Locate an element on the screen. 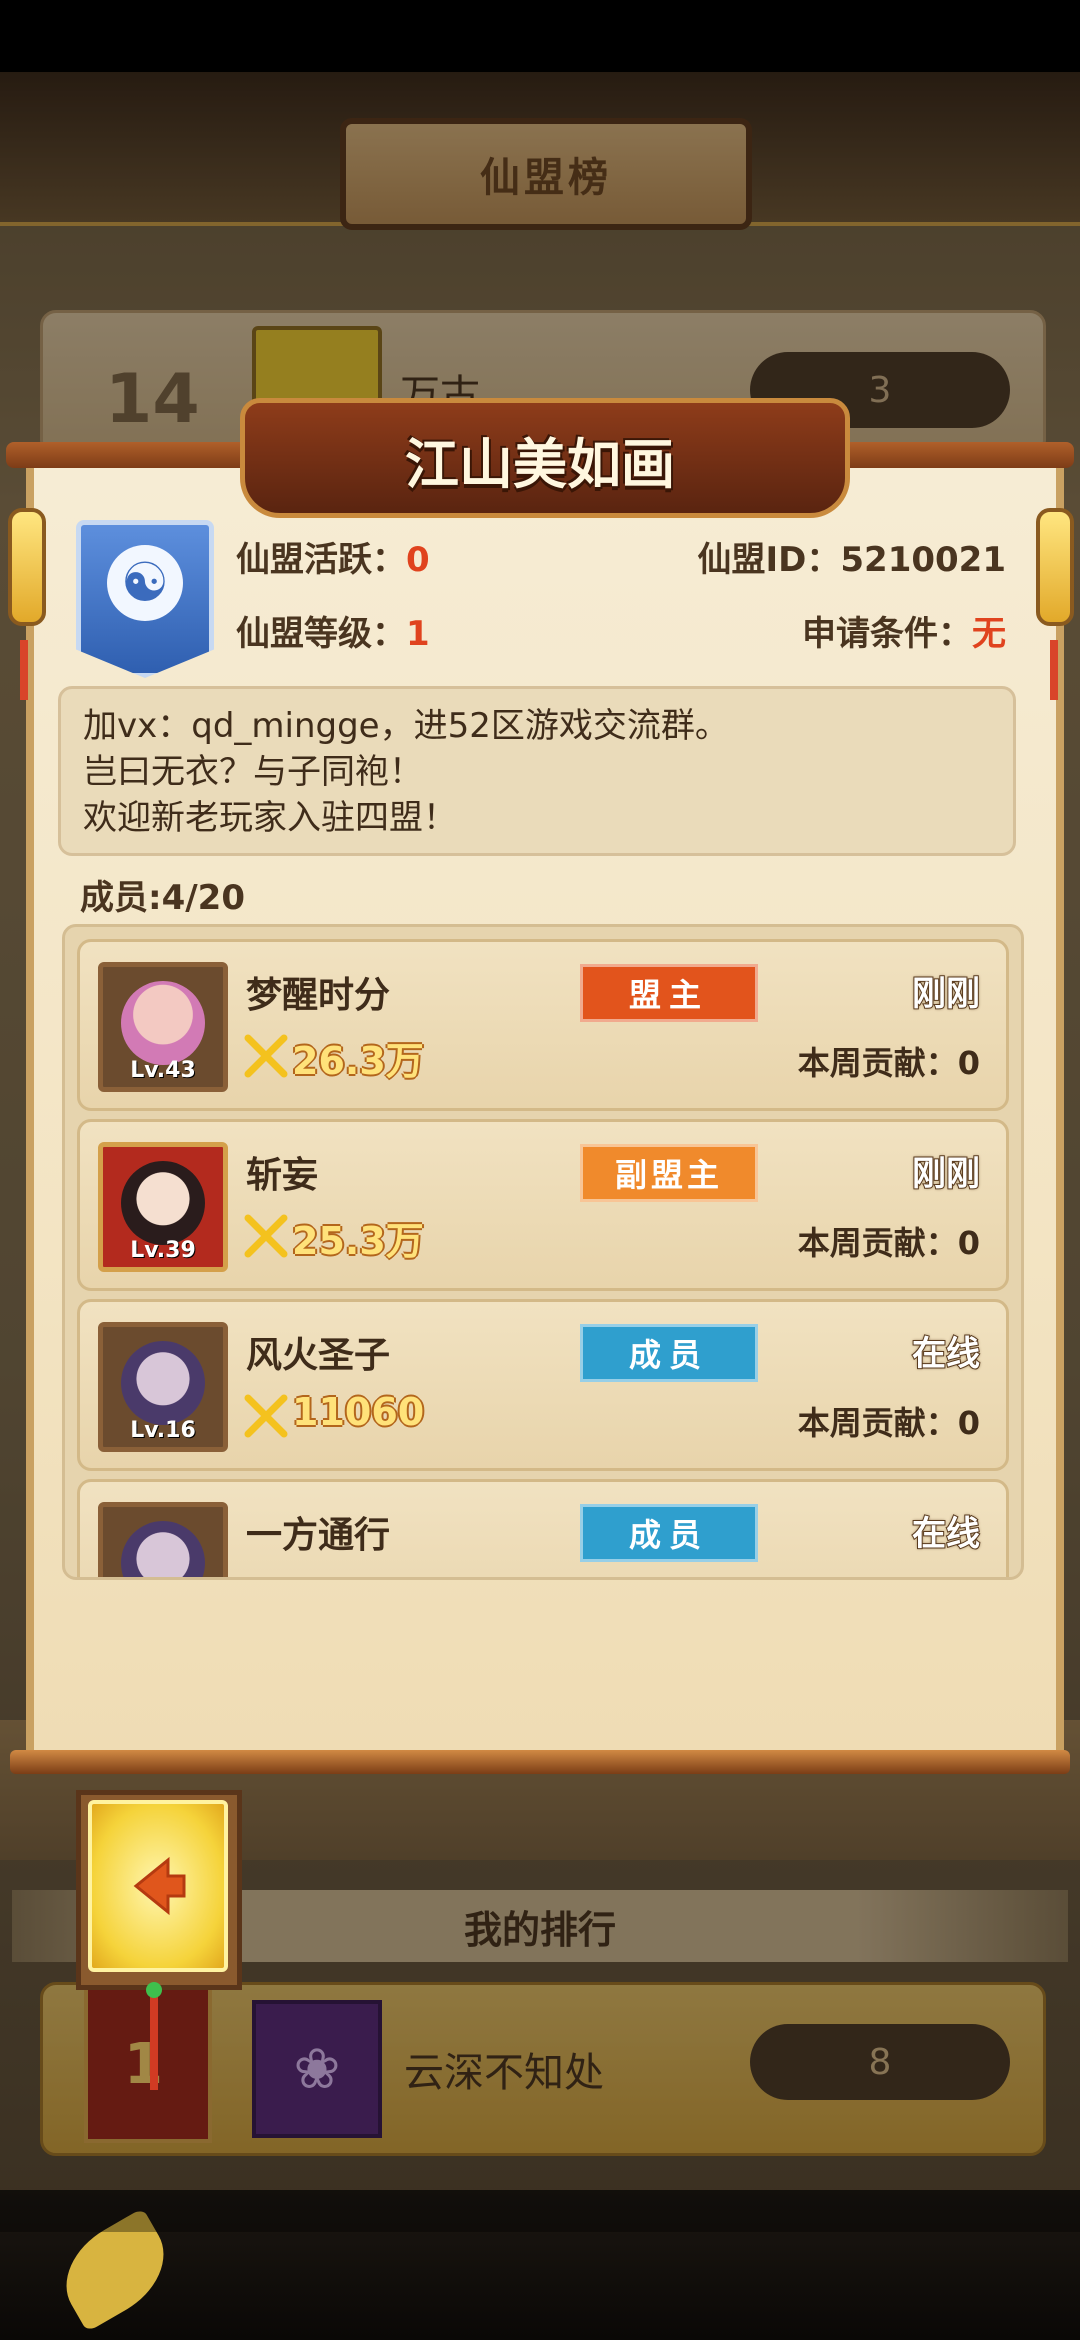 The image size is (1080, 2340). member-power: 26.3万 is located at coordinates (358, 1061).